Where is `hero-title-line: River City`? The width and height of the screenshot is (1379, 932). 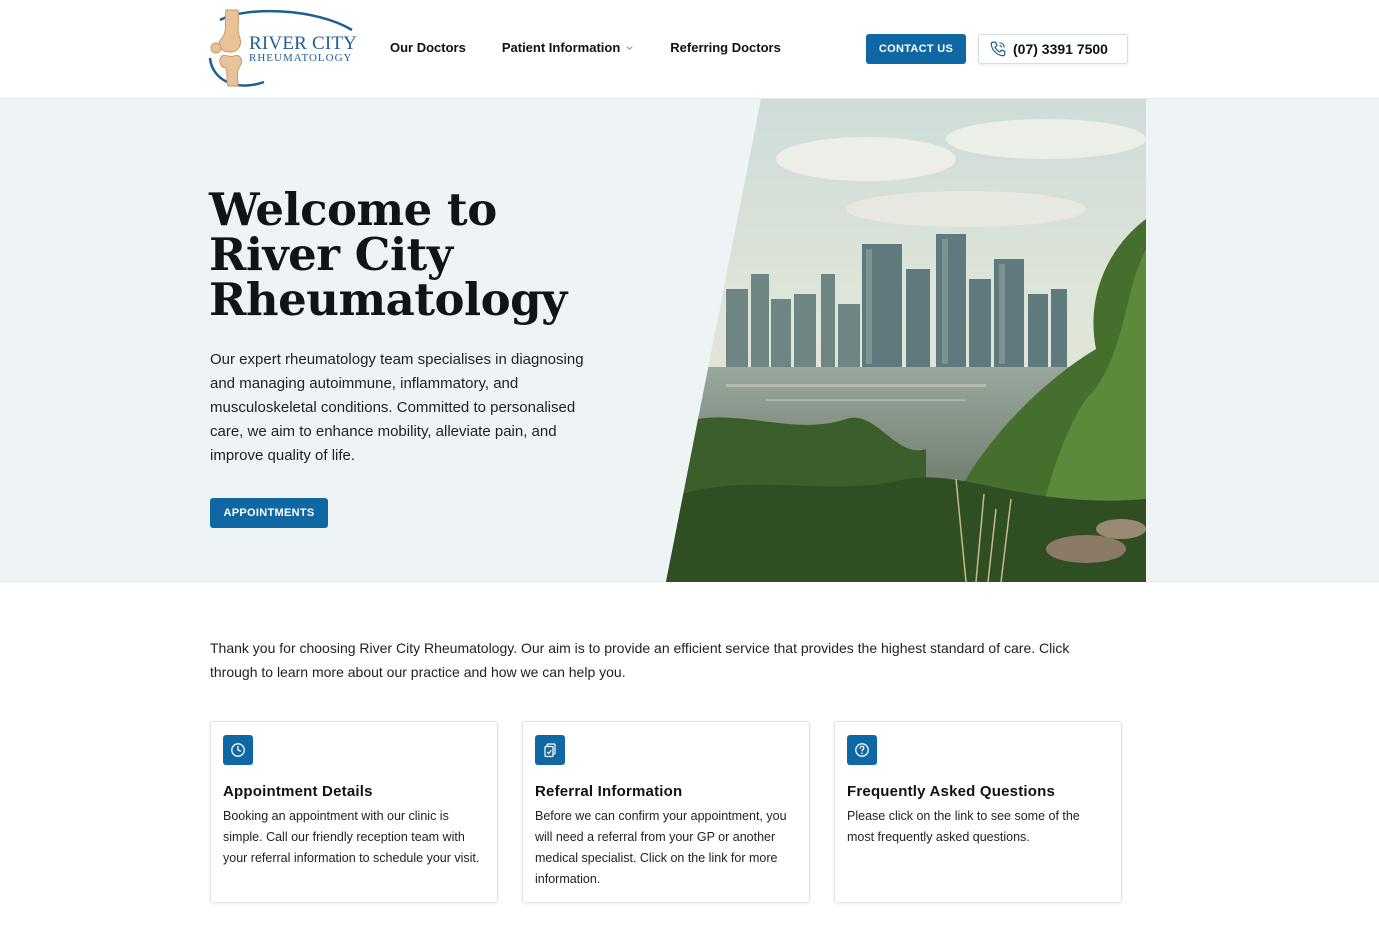 hero-title-line: River City is located at coordinates (331, 254).